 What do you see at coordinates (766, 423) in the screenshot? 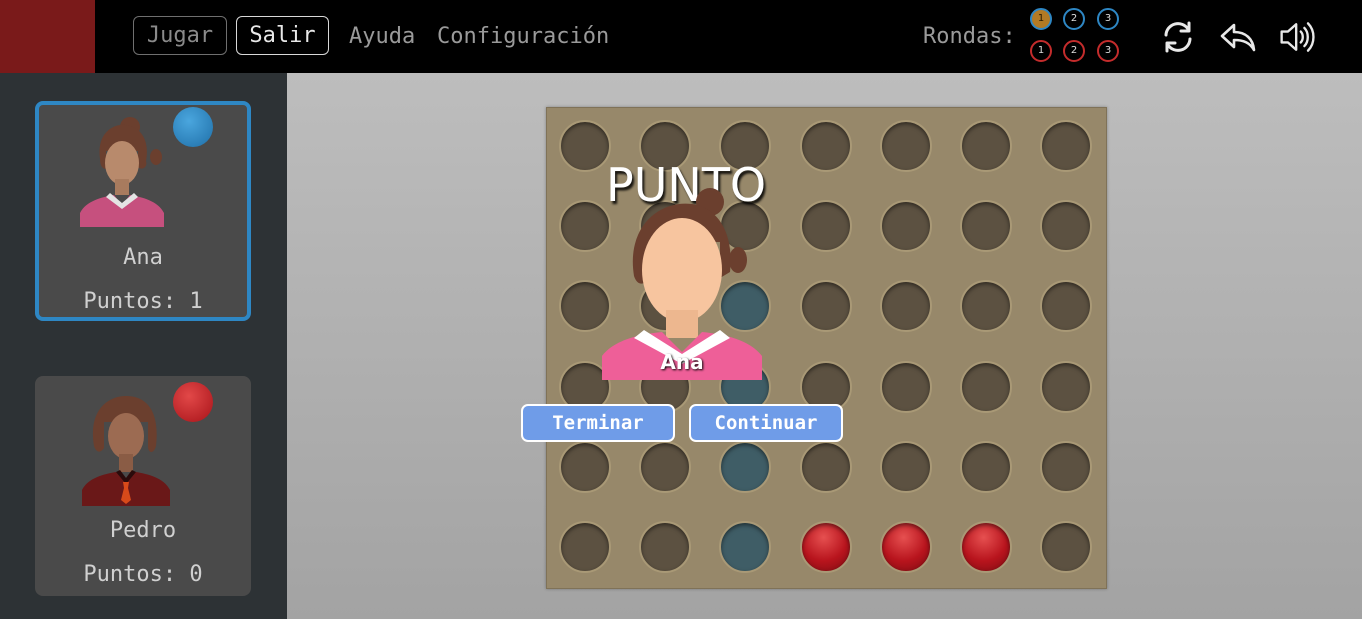
I see `continuar-button: Continuar` at bounding box center [766, 423].